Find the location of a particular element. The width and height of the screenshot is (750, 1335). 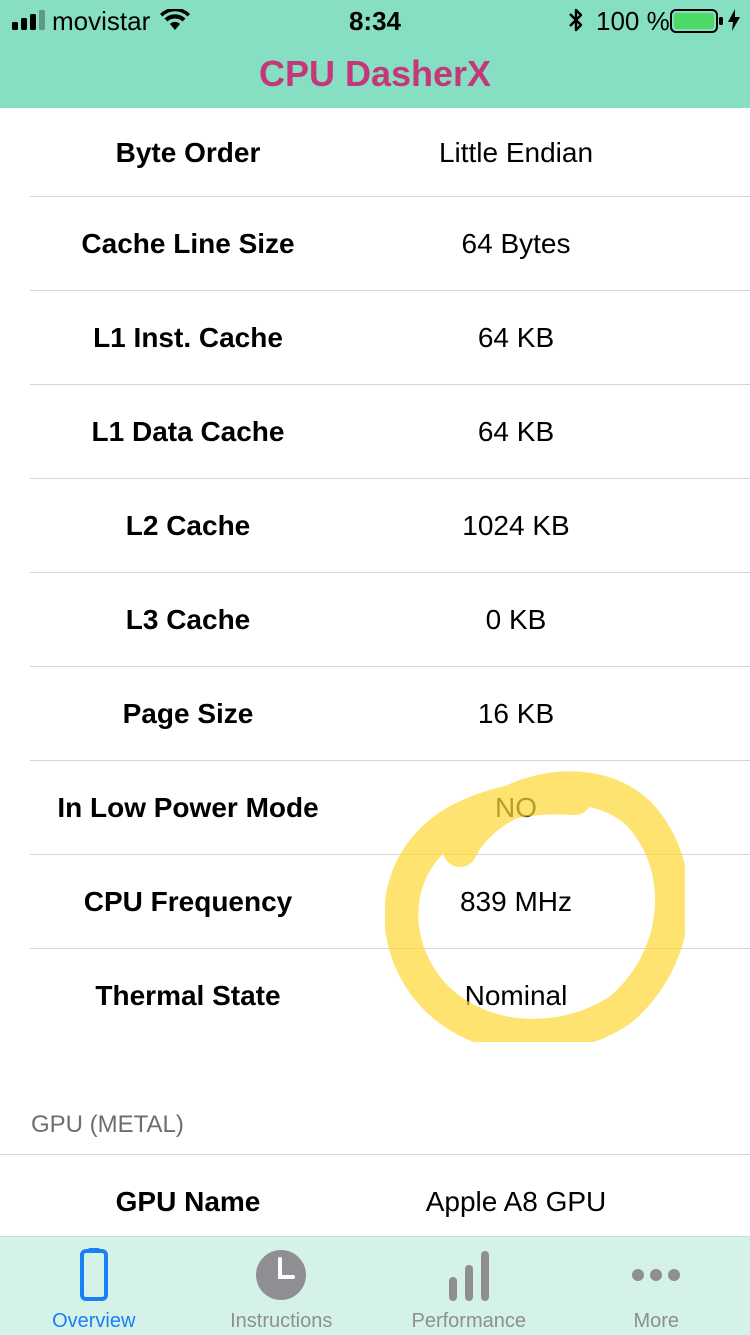

info-row-cpu-frequency: CPU Frequency 839 MHz is located at coordinates (375, 902).